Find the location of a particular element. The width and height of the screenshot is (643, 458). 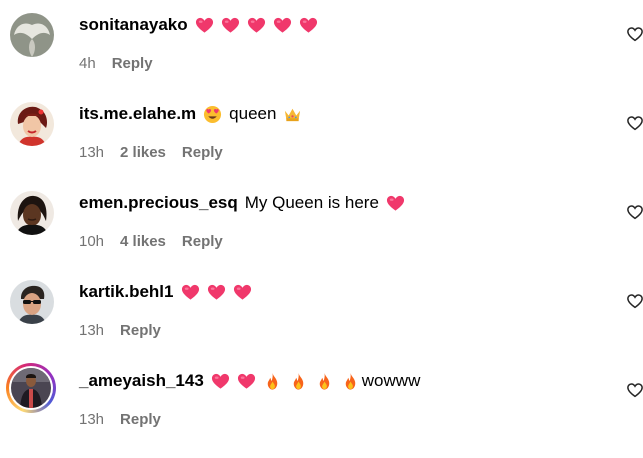

username: sonitanayako is located at coordinates (133, 25).